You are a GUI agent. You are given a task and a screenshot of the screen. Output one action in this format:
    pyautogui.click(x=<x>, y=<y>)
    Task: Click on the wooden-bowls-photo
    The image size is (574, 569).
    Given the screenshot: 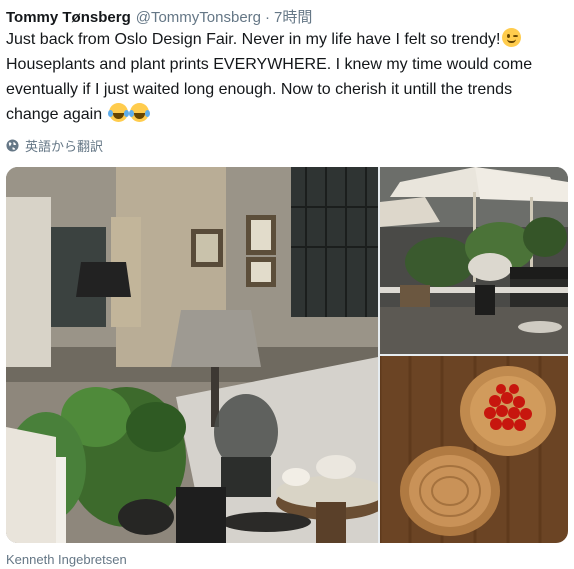 What is the action you would take?
    pyautogui.click(x=474, y=449)
    